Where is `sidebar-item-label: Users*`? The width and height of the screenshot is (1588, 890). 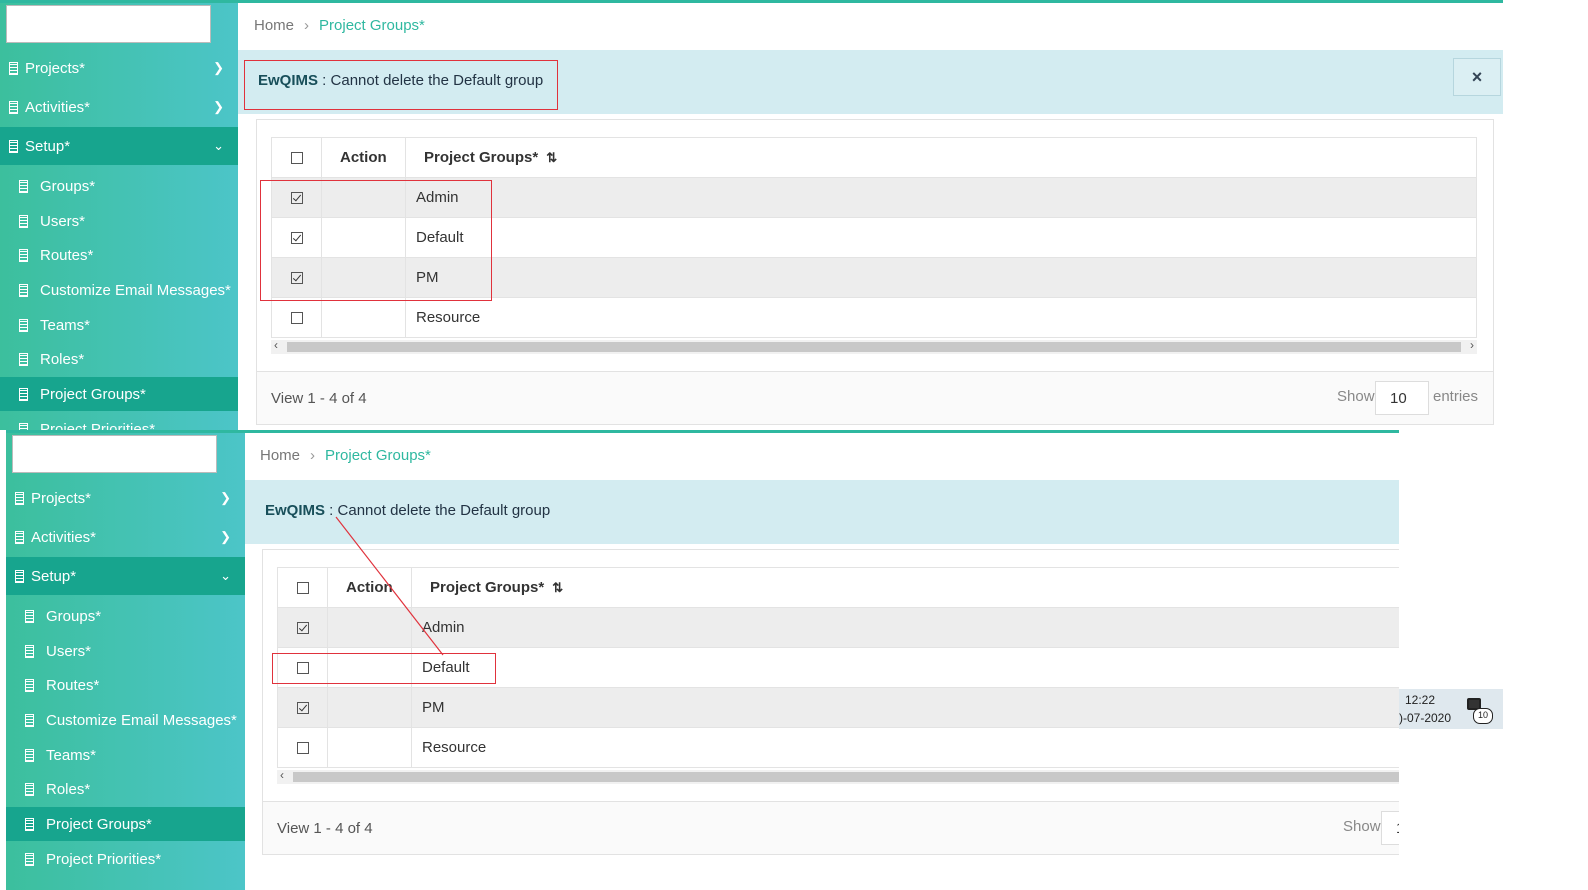
sidebar-item-label: Users* is located at coordinates (63, 221).